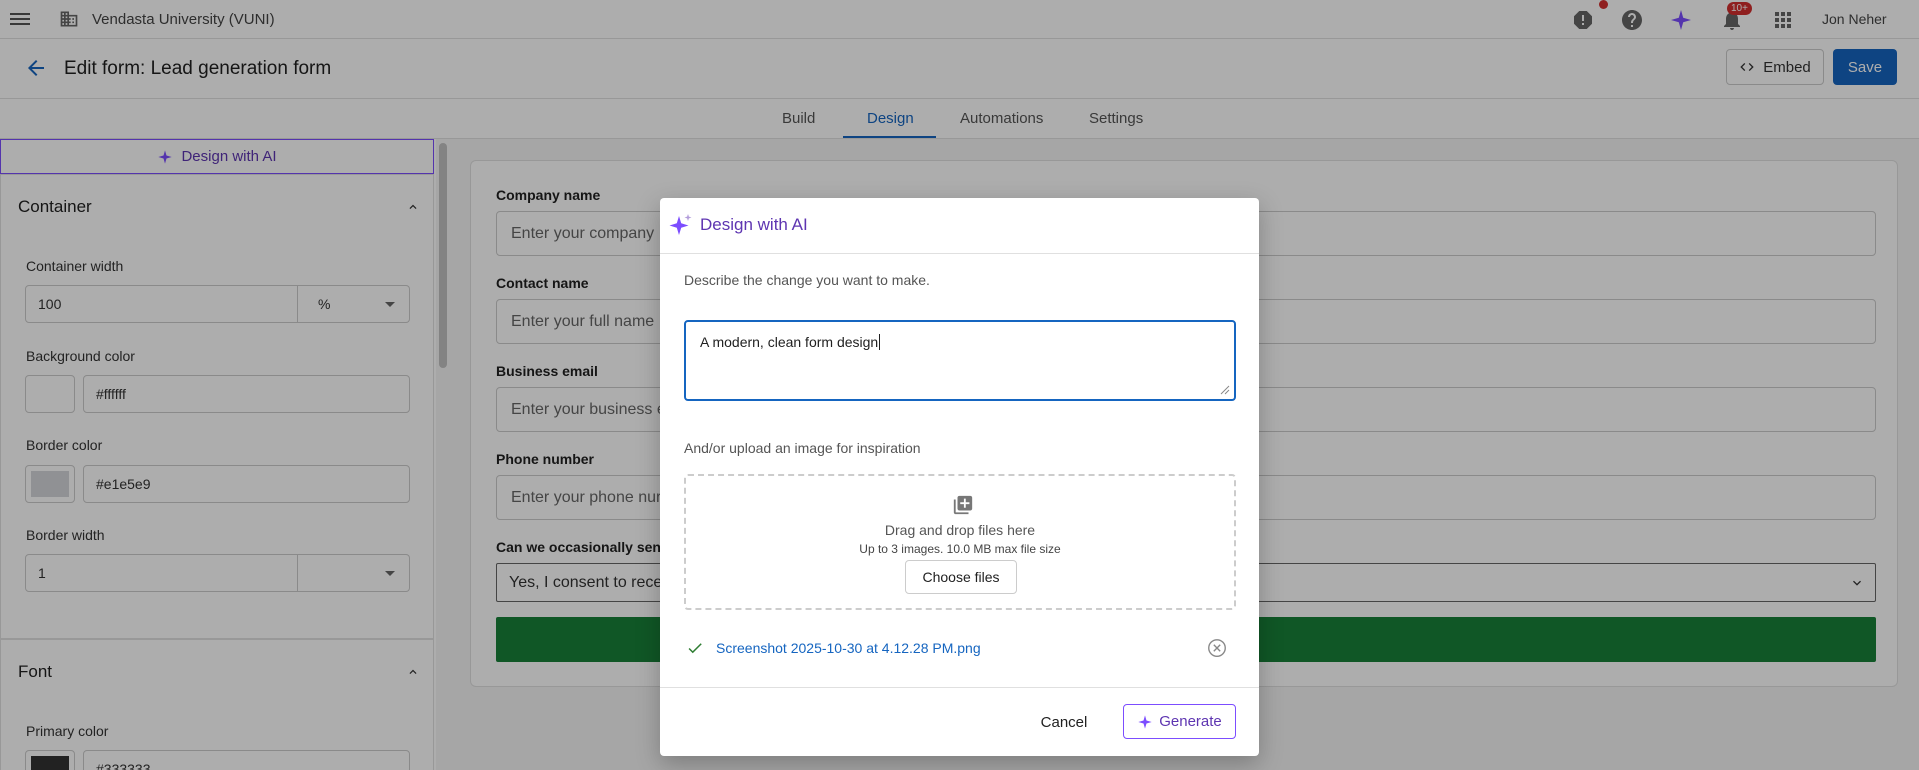 This screenshot has width=1919, height=770. What do you see at coordinates (1217, 648) in the screenshot?
I see `remove-file-icon` at bounding box center [1217, 648].